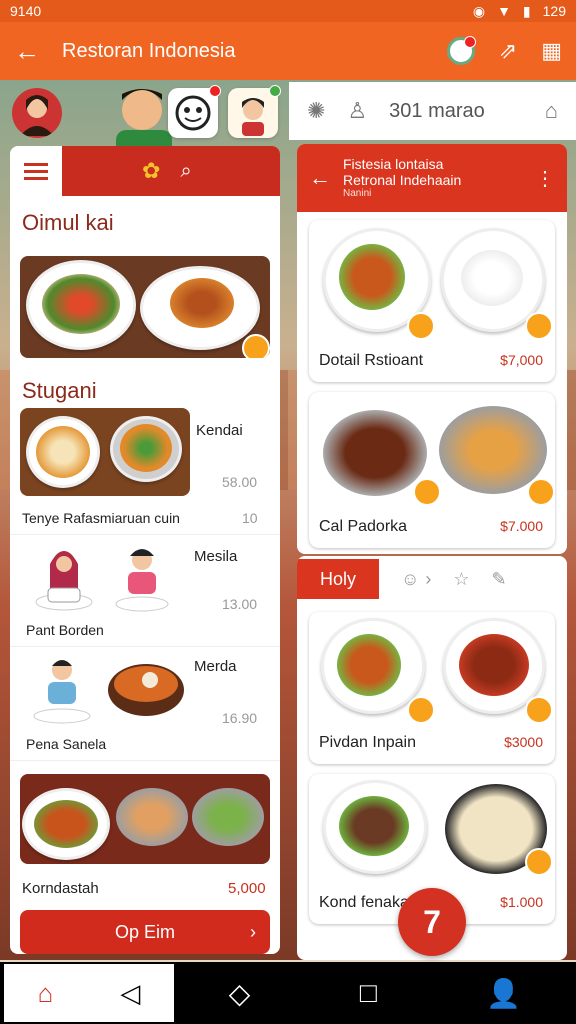 This screenshot has height=1024, width=576. I want to click on dish3-name: Pivdan Inpain, so click(367, 742).